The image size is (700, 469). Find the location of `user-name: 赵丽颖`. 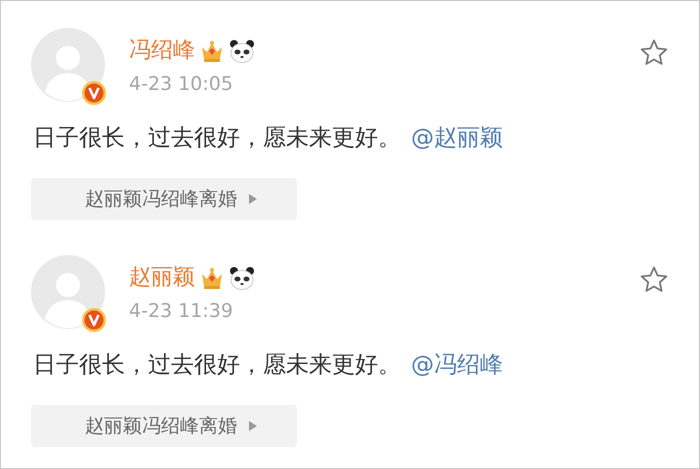

user-name: 赵丽颖 is located at coordinates (162, 278).